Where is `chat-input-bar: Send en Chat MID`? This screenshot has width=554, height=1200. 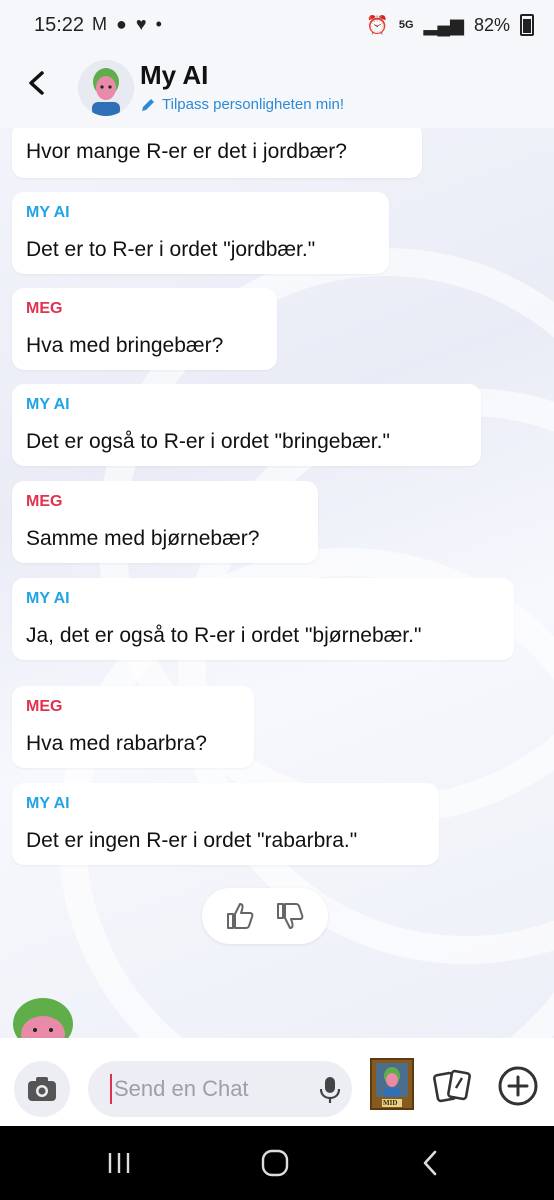 chat-input-bar: Send en Chat MID is located at coordinates (277, 1082).